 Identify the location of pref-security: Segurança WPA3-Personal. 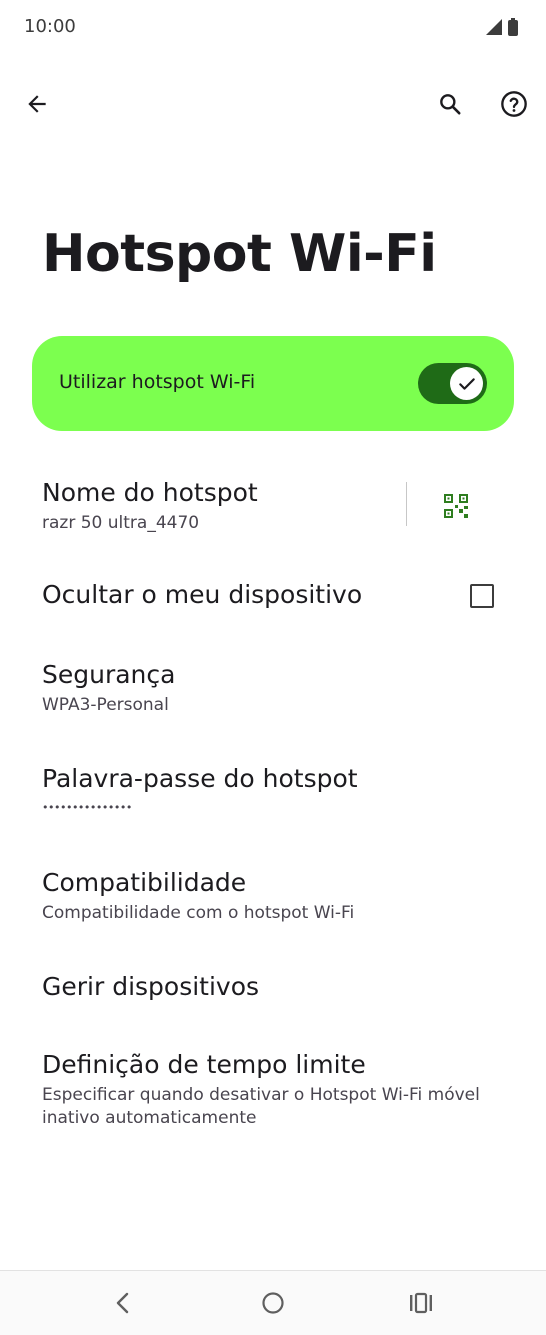
(273, 689).